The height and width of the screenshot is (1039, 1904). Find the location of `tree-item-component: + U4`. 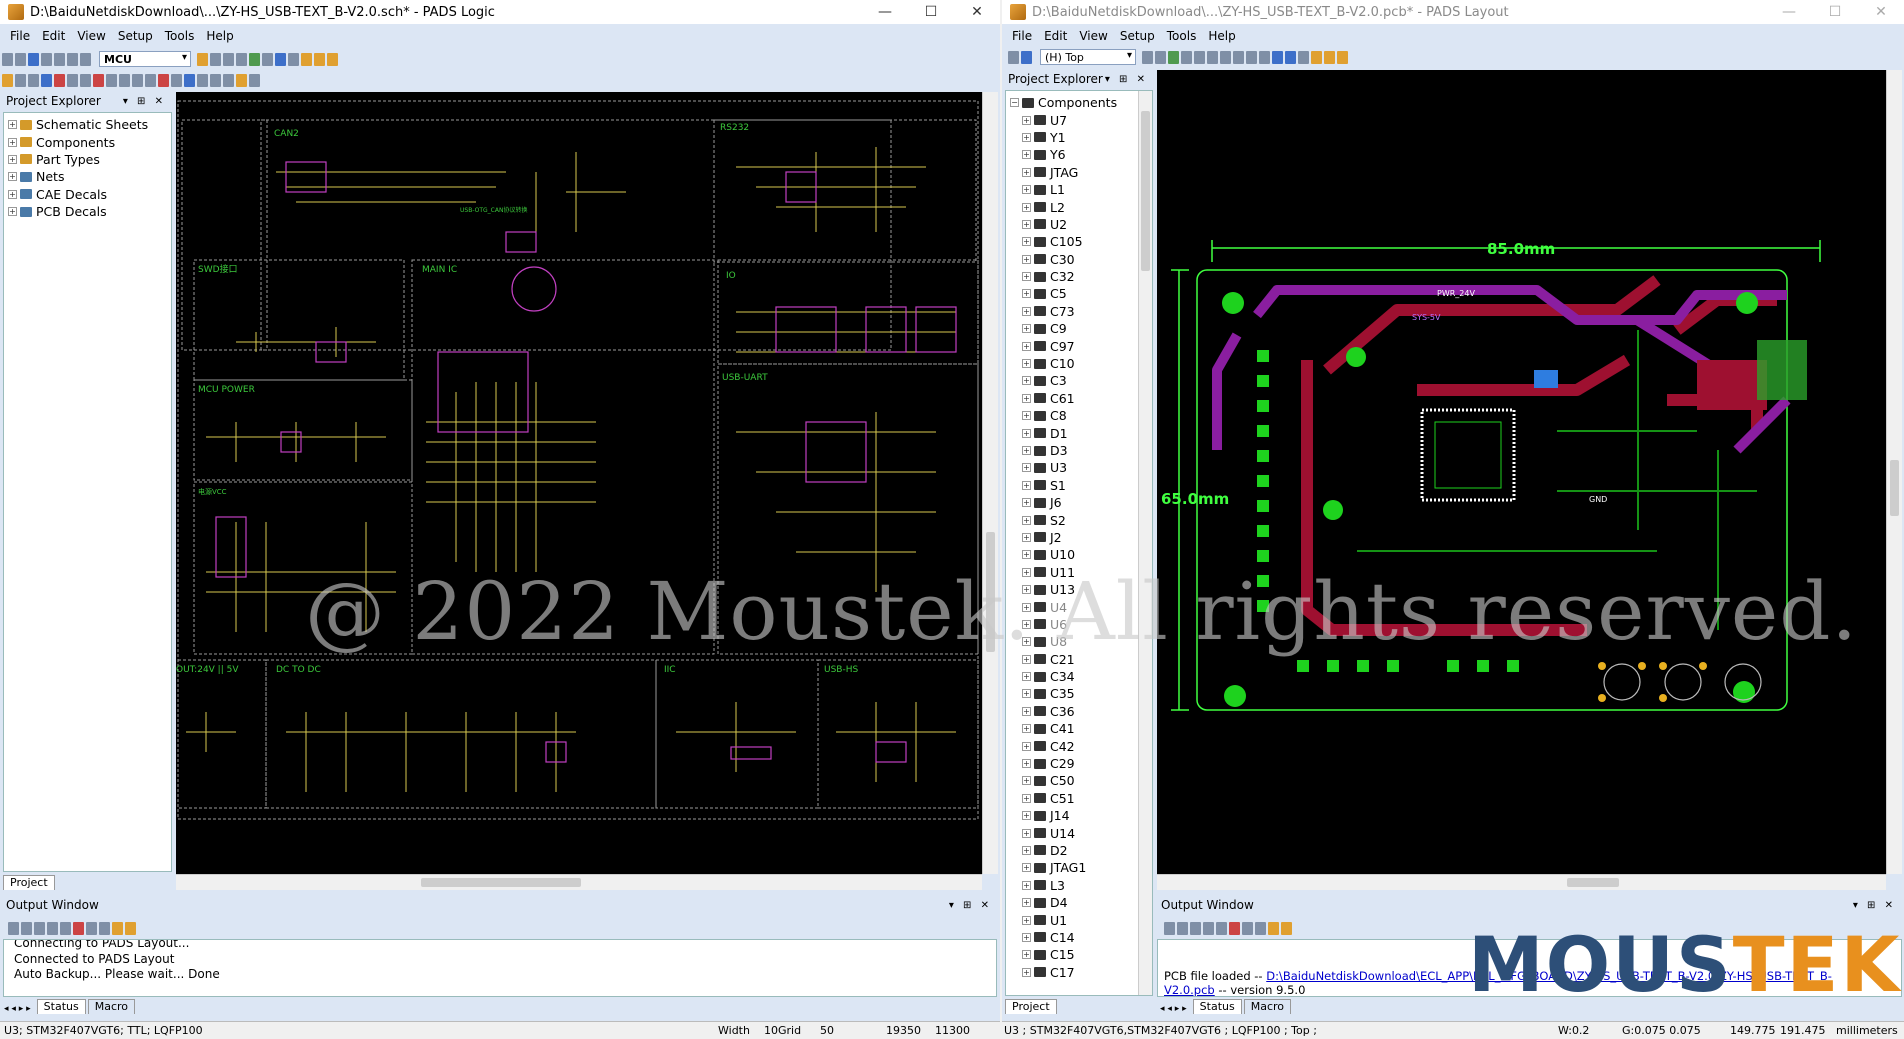

tree-item-component: + U4 is located at coordinates (1071, 606).